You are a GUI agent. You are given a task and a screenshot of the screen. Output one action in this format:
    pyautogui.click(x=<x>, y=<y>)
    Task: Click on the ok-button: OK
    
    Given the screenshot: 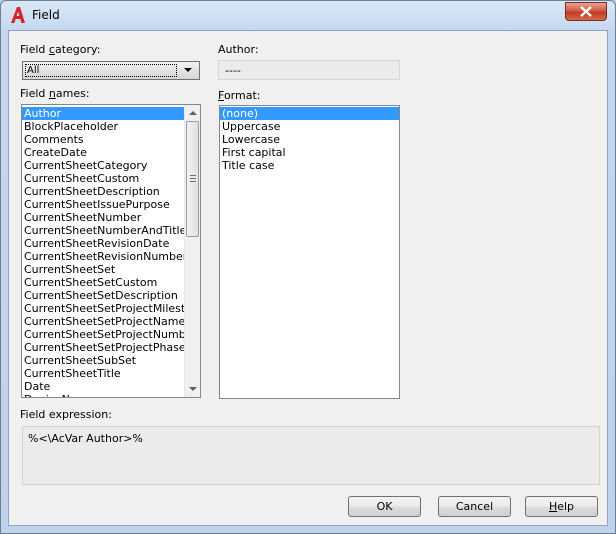 What is the action you would take?
    pyautogui.click(x=384, y=506)
    